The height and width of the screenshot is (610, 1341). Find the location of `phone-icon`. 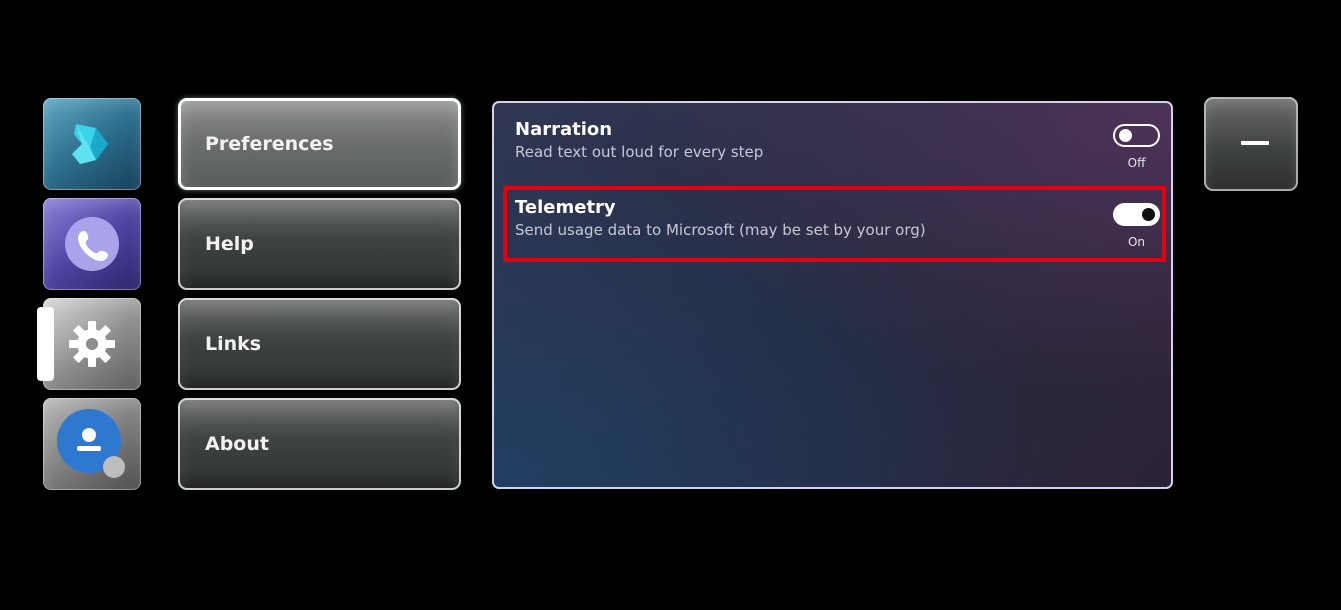

phone-icon is located at coordinates (92, 244).